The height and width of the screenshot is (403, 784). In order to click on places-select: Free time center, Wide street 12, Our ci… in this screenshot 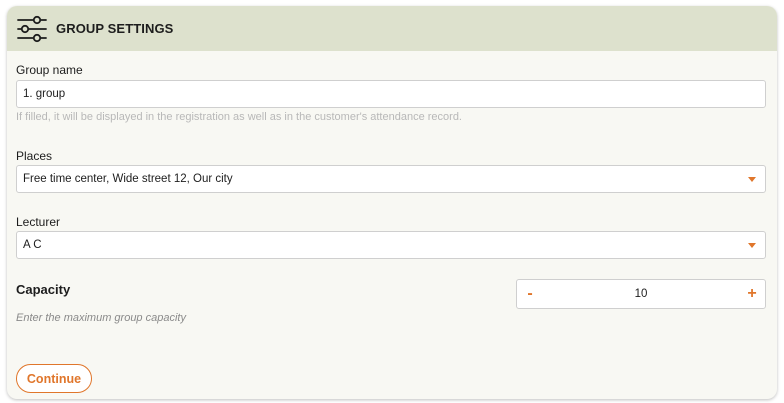, I will do `click(391, 179)`.